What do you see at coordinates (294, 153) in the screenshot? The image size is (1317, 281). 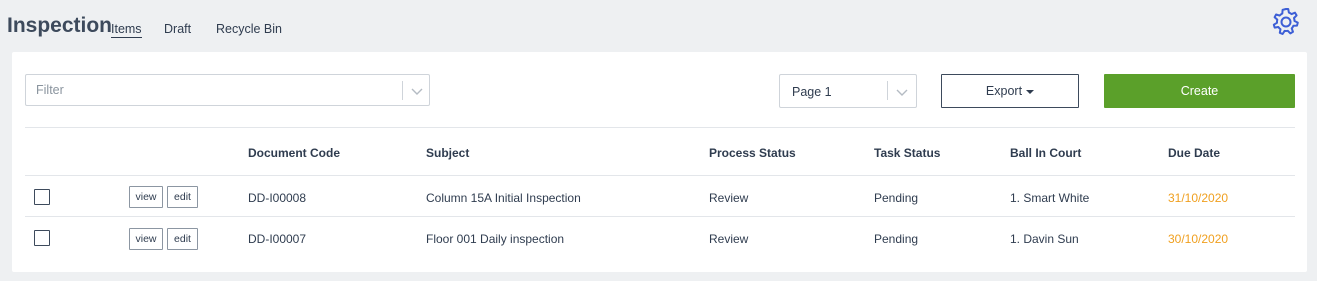 I see `column-header-document-code: Document Code` at bounding box center [294, 153].